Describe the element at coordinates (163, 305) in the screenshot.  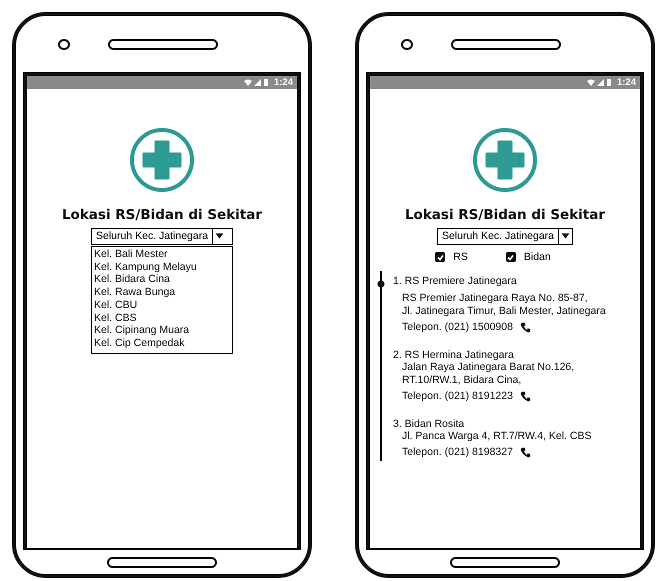
I see `dropdown-option: Kel. CBU` at that location.